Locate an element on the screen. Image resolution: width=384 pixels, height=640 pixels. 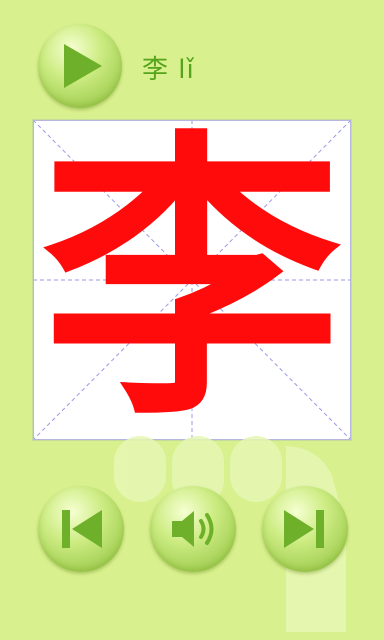
speaker-icon is located at coordinates (193, 529).